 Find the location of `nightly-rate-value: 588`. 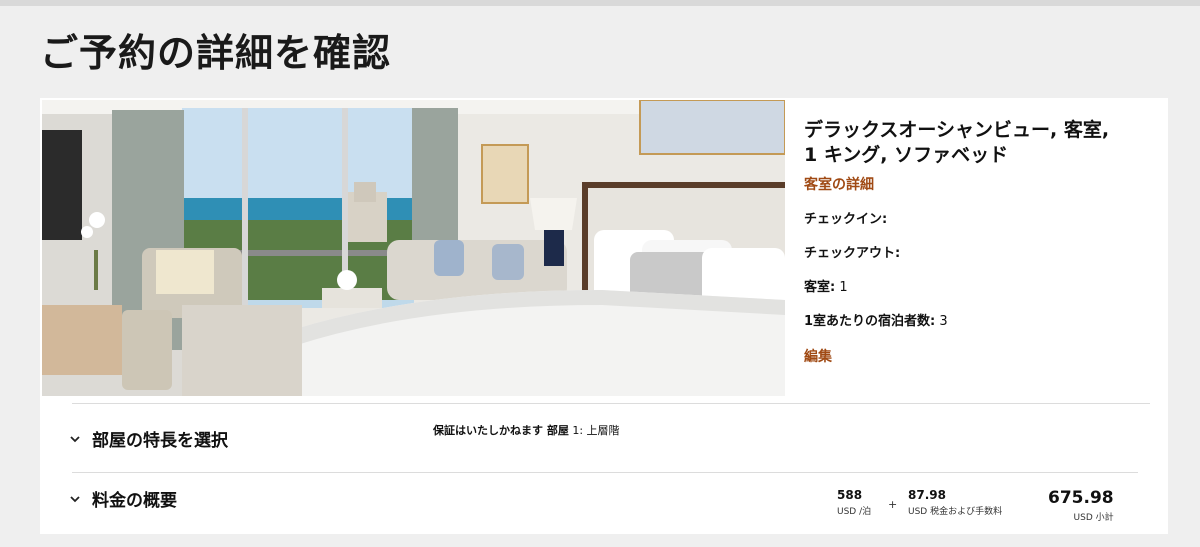

nightly-rate-value: 588 is located at coordinates (850, 495).